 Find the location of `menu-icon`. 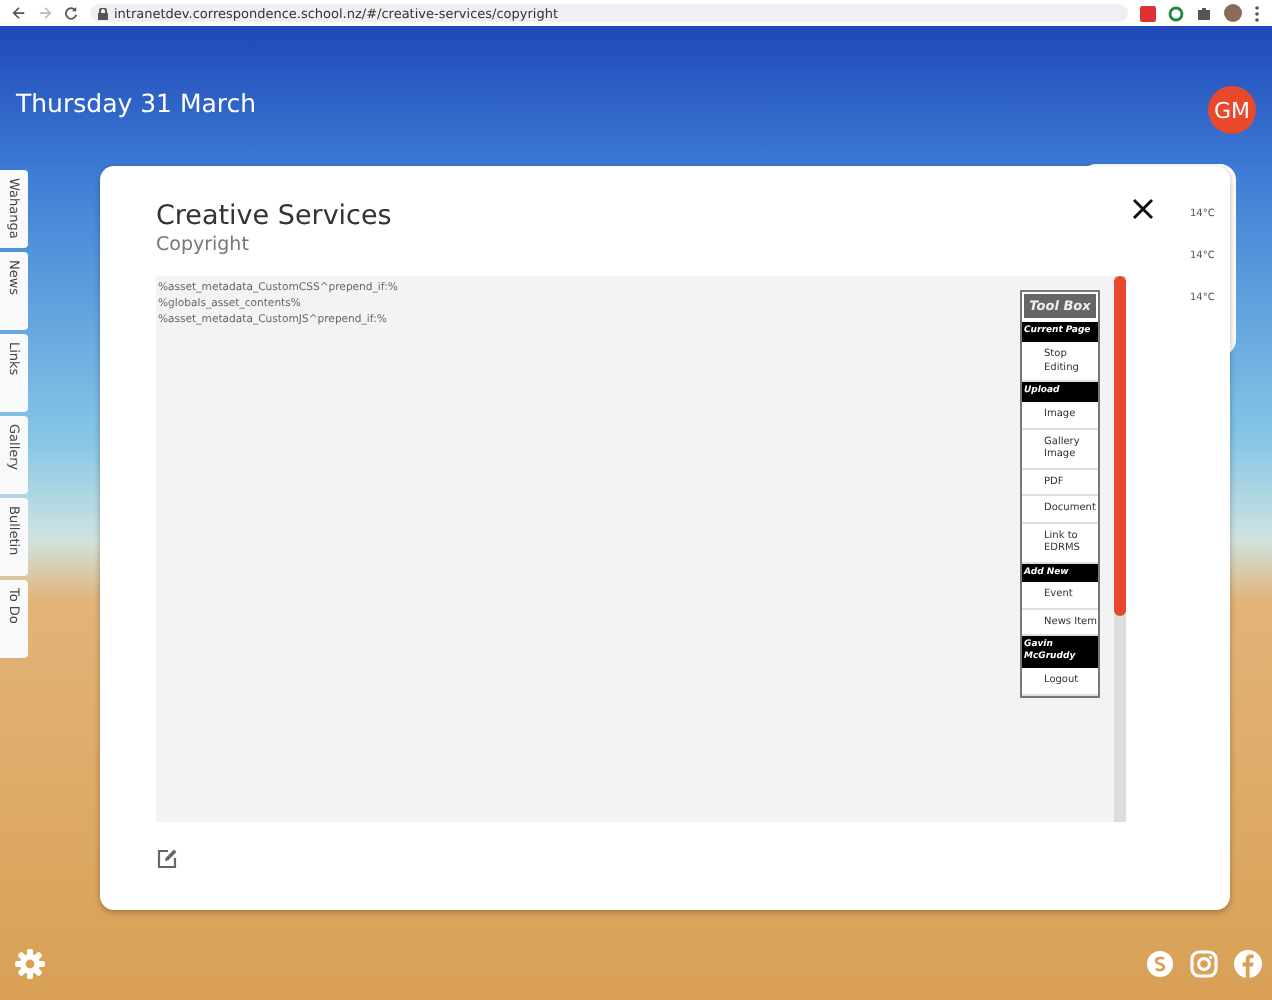

menu-icon is located at coordinates (1257, 13).